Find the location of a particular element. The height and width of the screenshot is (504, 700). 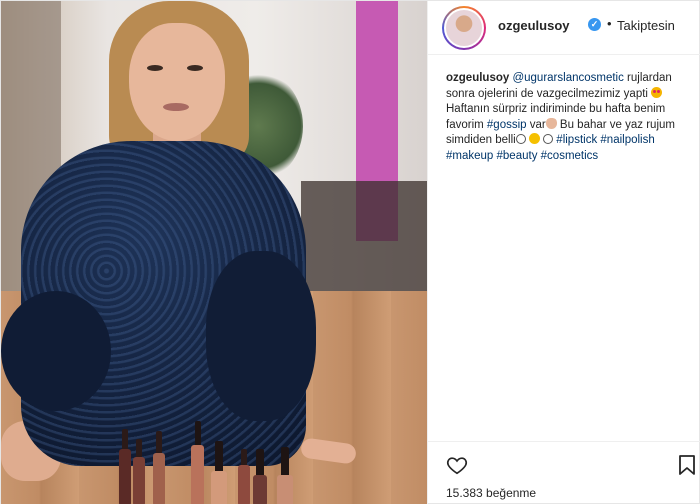

background-table is located at coordinates (364, 236).